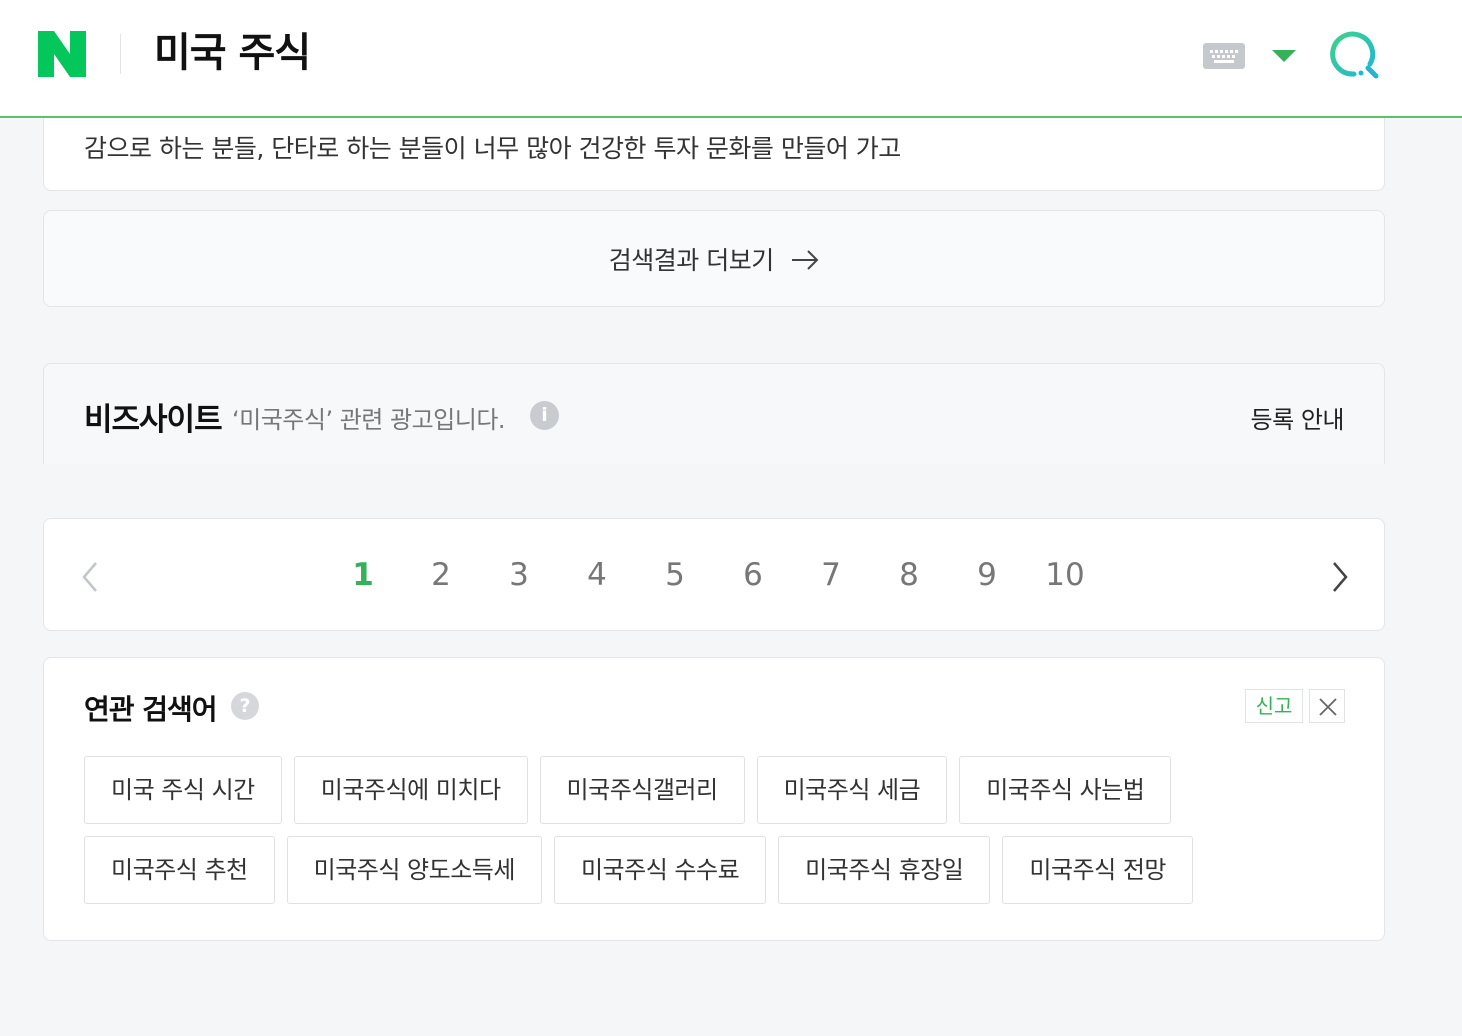 The width and height of the screenshot is (1462, 1036). Describe the element at coordinates (183, 790) in the screenshot. I see `related-search-chip: 미국 주식 시간` at that location.